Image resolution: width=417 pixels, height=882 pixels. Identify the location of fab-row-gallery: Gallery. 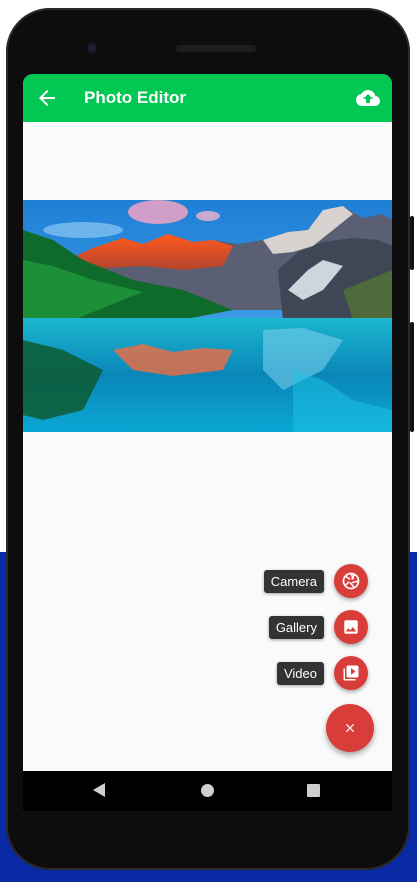
(318, 627).